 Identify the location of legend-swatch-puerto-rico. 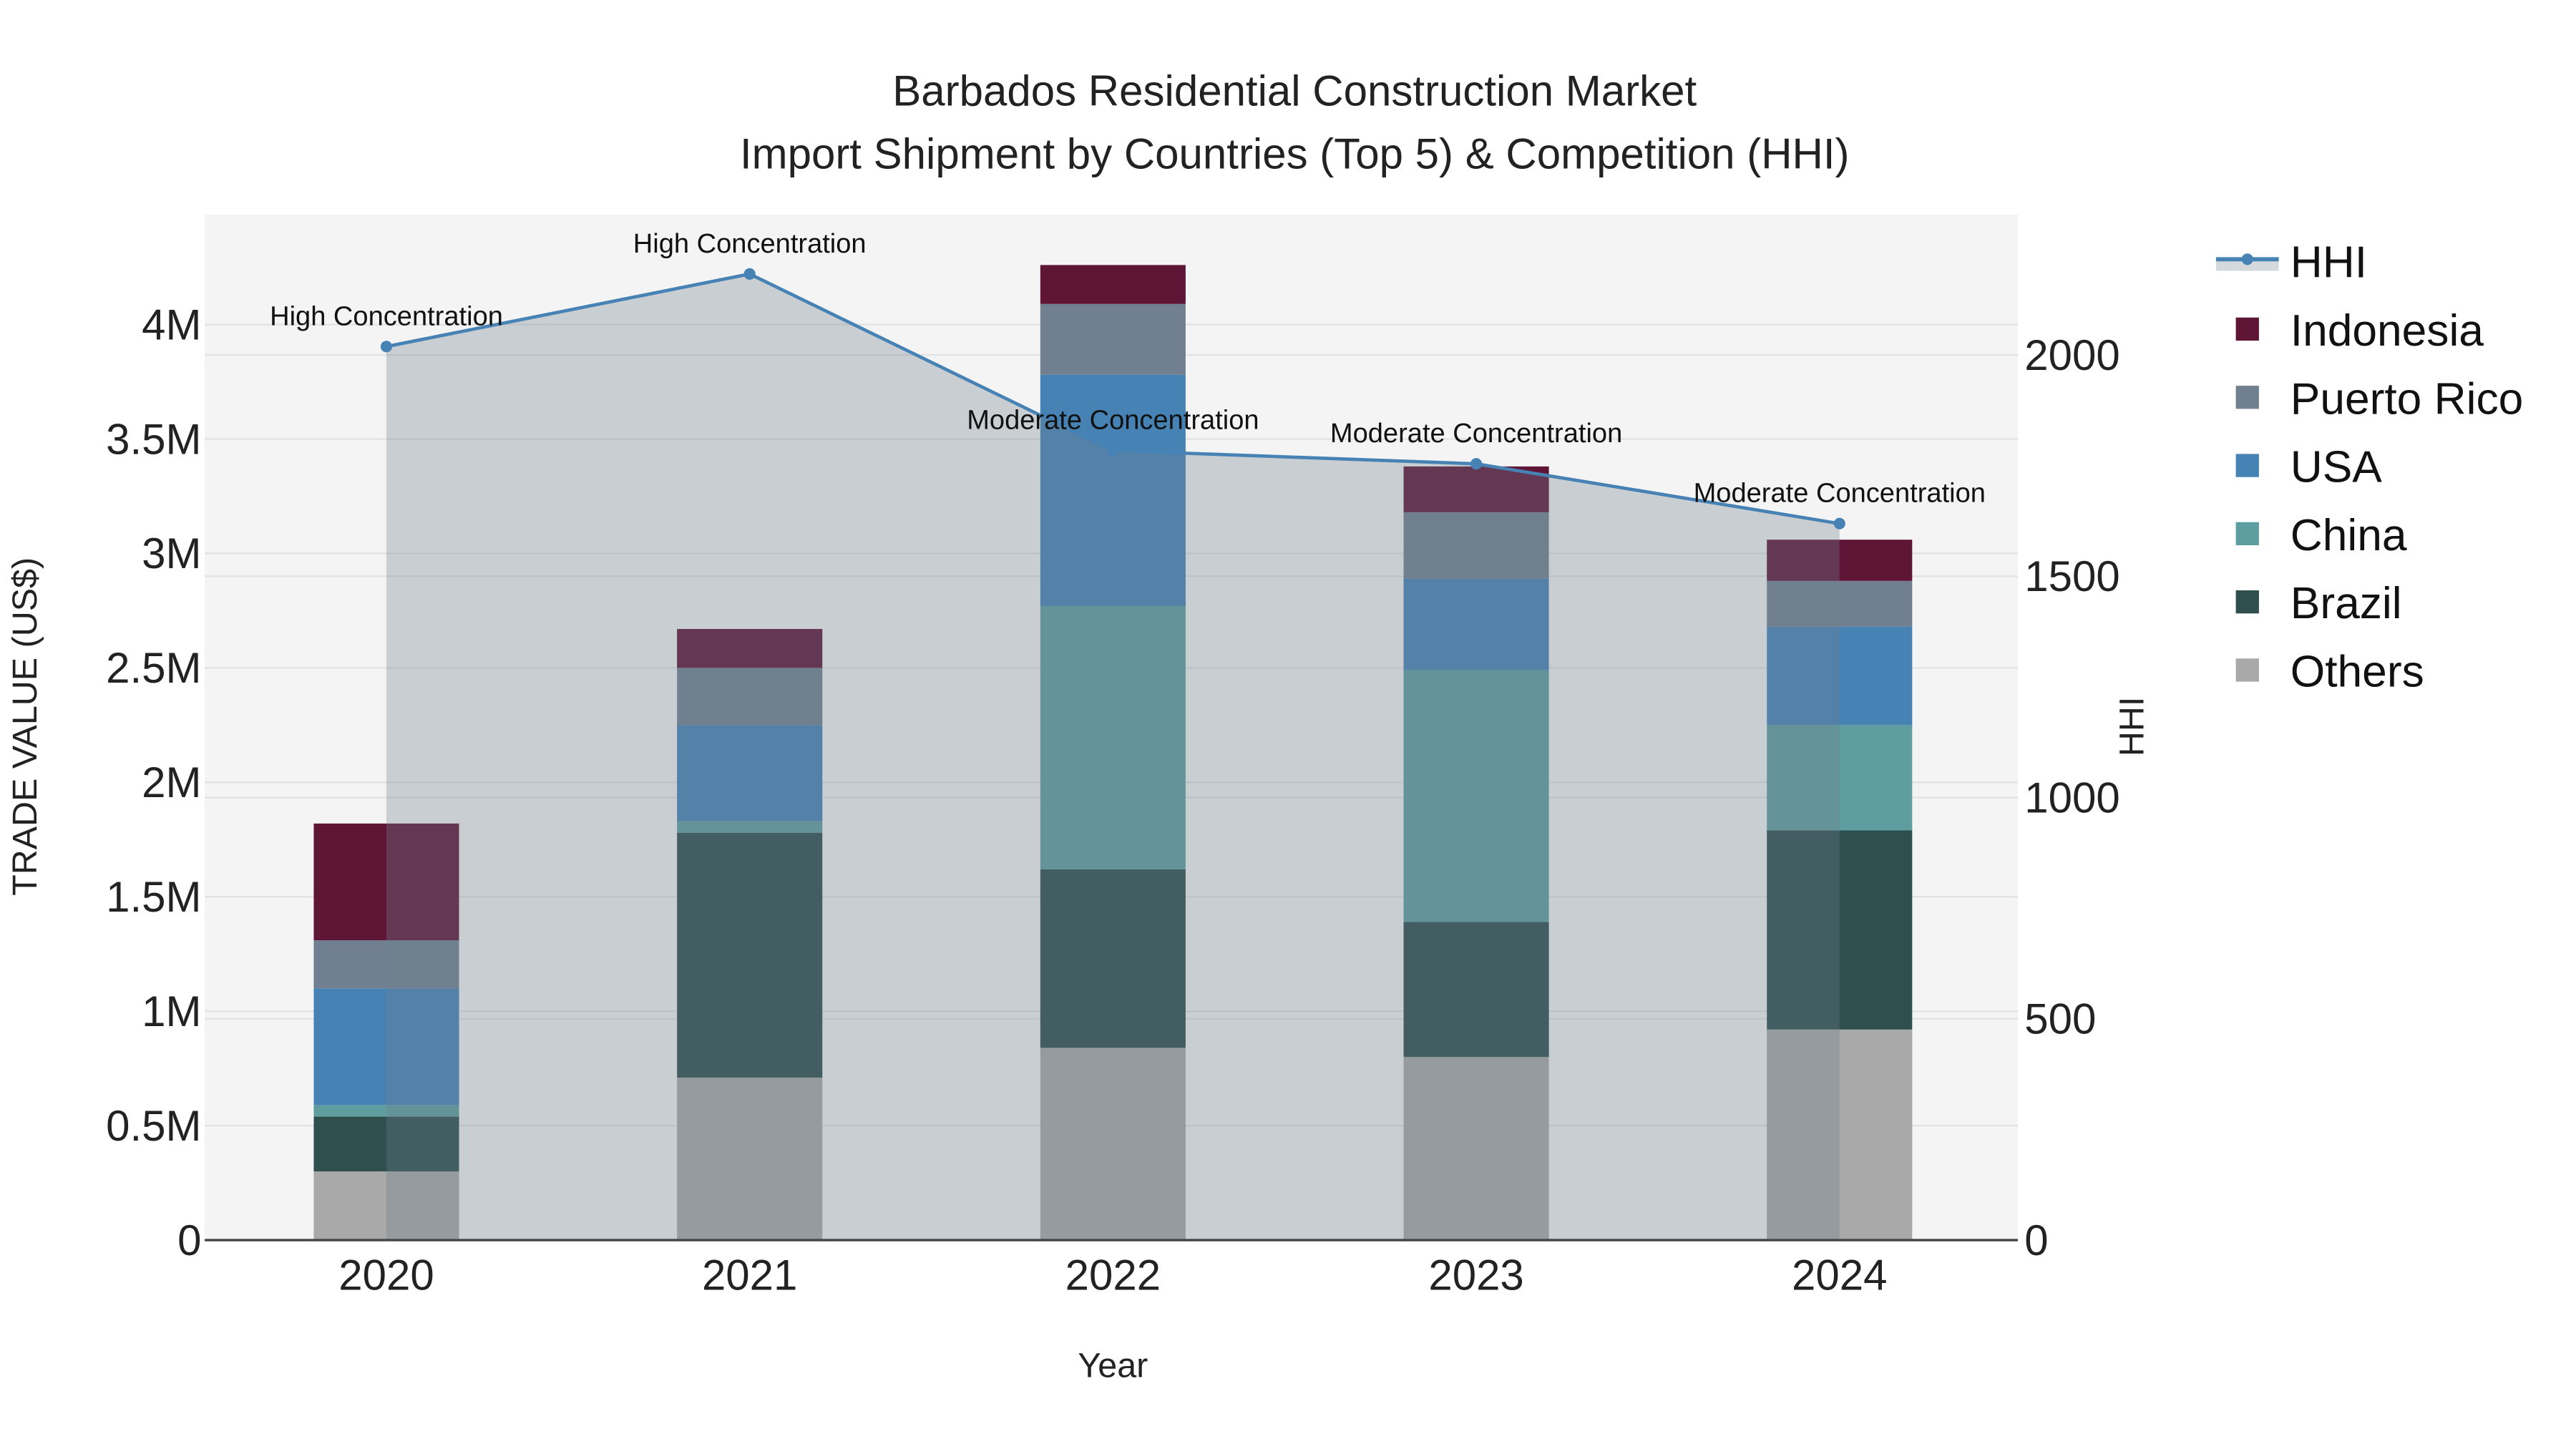
(2247, 397).